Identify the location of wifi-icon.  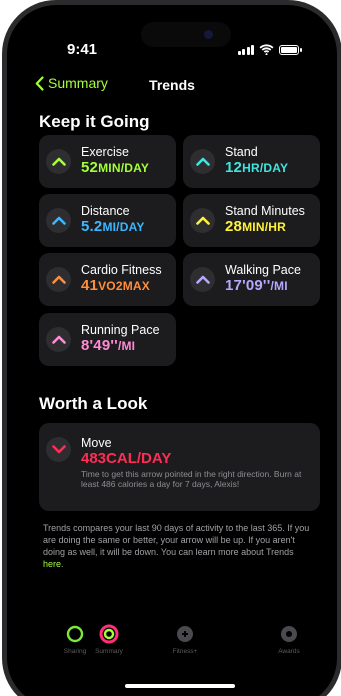
(266, 49).